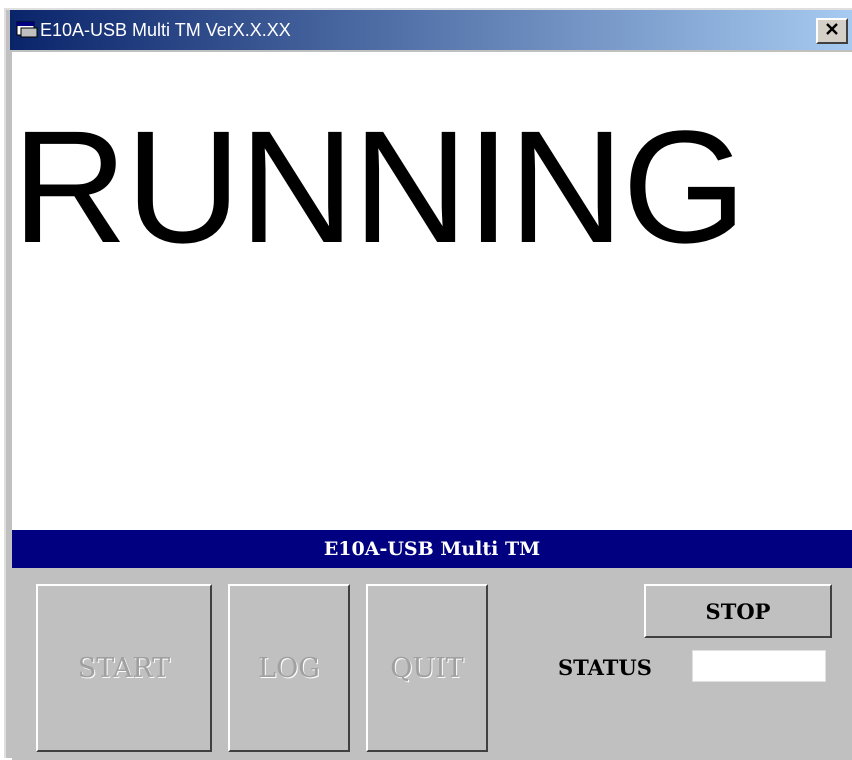 The image size is (852, 760). I want to click on close-button, so click(832, 31).